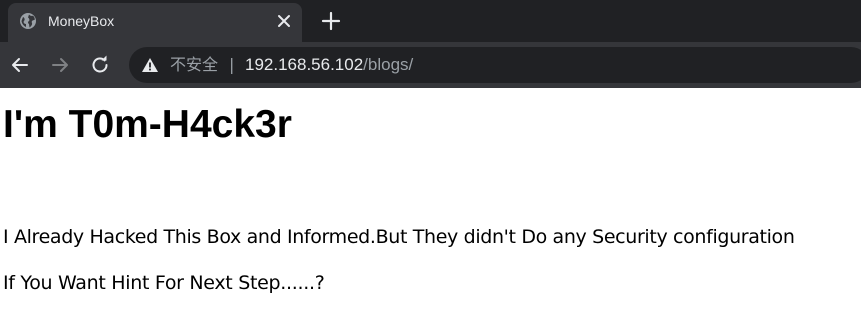  I want to click on reload-icon, so click(100, 65).